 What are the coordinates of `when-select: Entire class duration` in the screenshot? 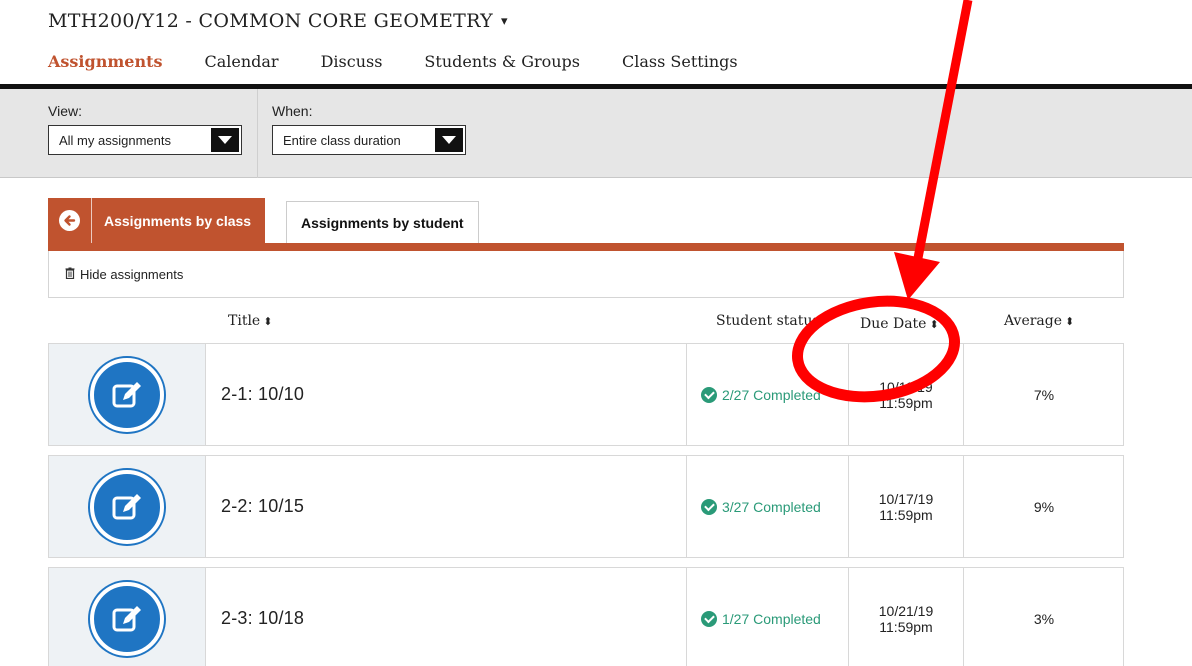 It's located at (369, 140).